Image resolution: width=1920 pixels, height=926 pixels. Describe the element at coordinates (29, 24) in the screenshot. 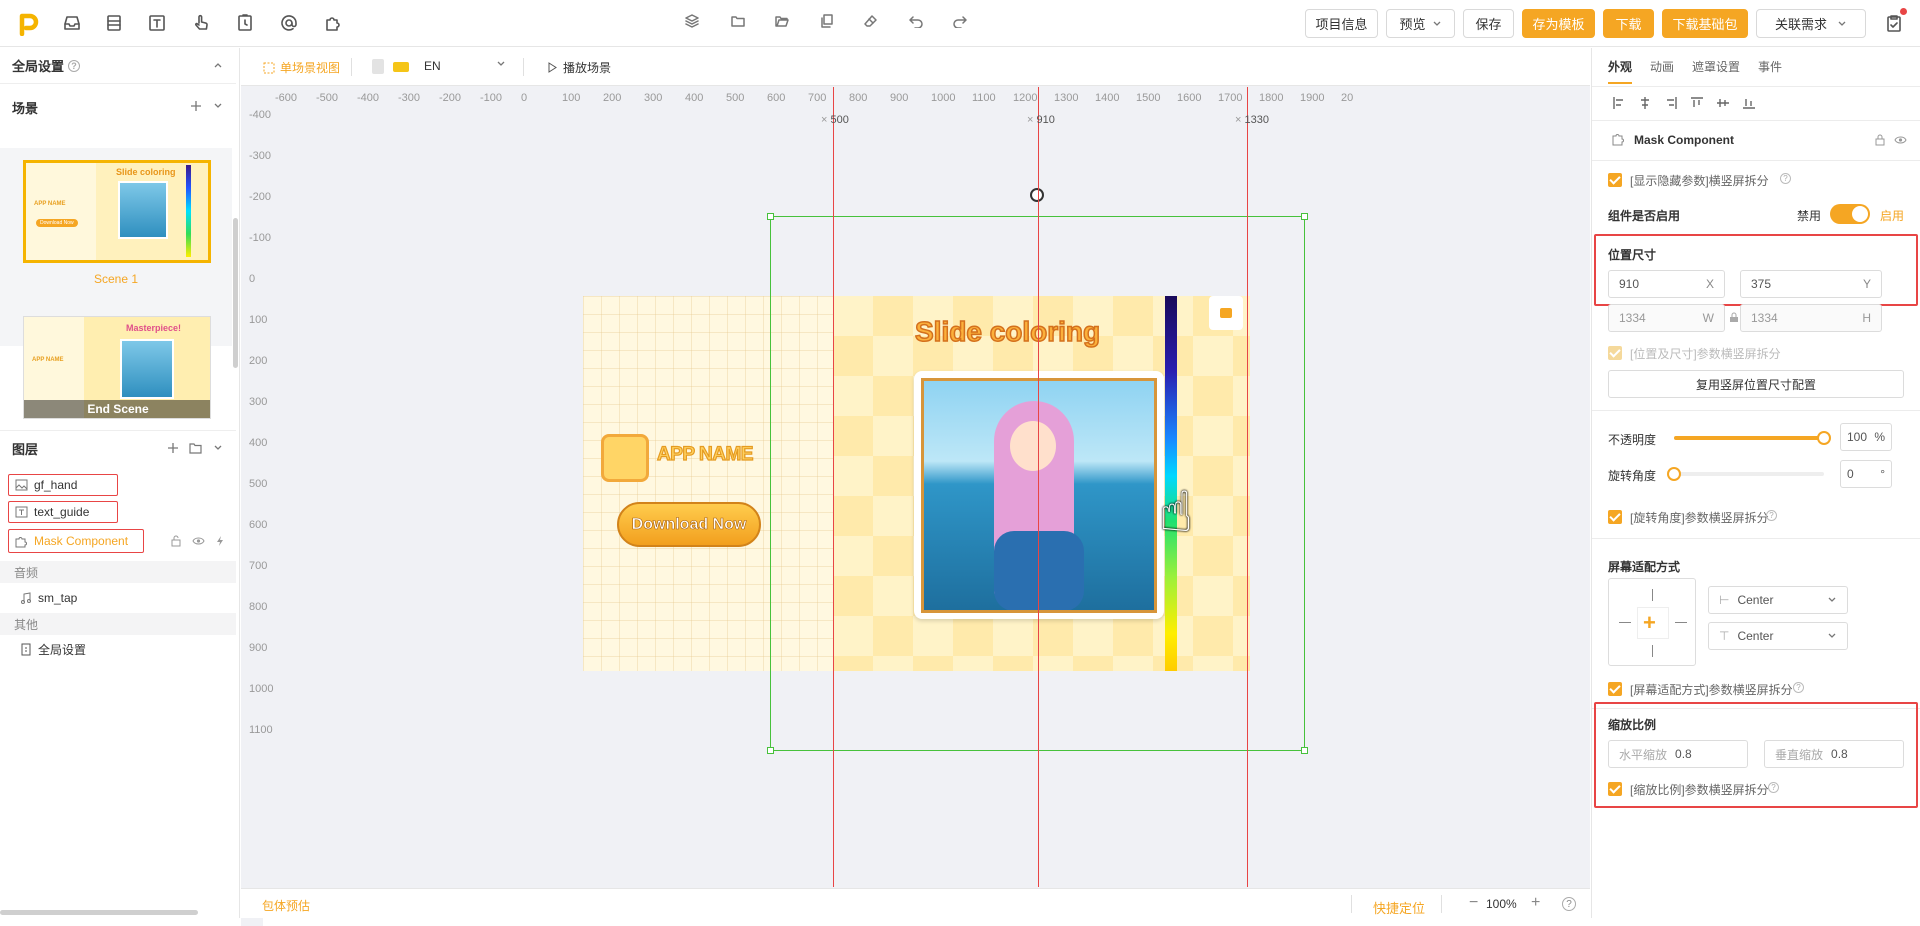

I see `logo-icon` at that location.